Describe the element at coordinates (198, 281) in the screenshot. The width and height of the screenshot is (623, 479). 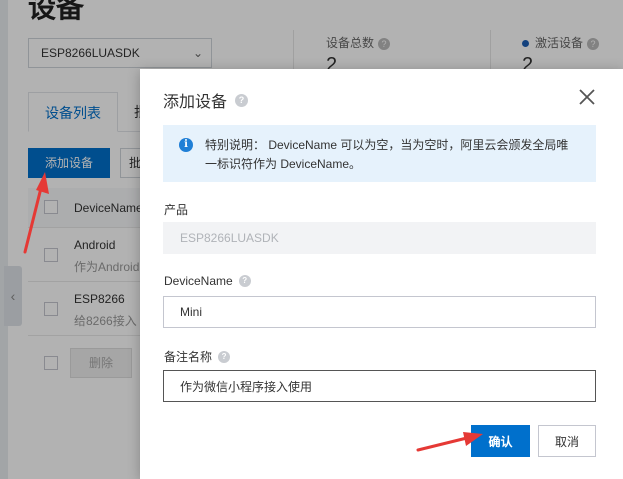
I see `devicename-label-text: DeviceName` at that location.